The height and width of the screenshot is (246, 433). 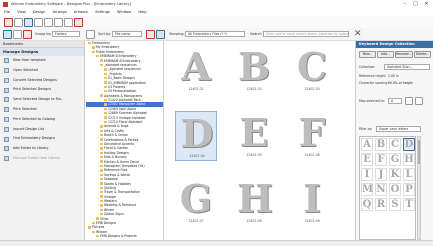 What do you see at coordinates (142, 12) in the screenshot?
I see `menu-help: Help` at bounding box center [142, 12].